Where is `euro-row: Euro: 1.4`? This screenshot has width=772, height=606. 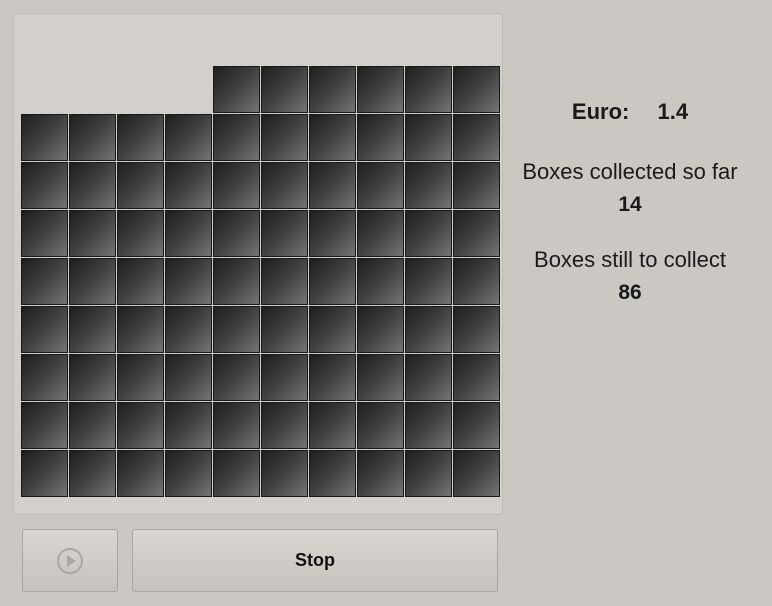
euro-row: Euro: 1.4 is located at coordinates (630, 112).